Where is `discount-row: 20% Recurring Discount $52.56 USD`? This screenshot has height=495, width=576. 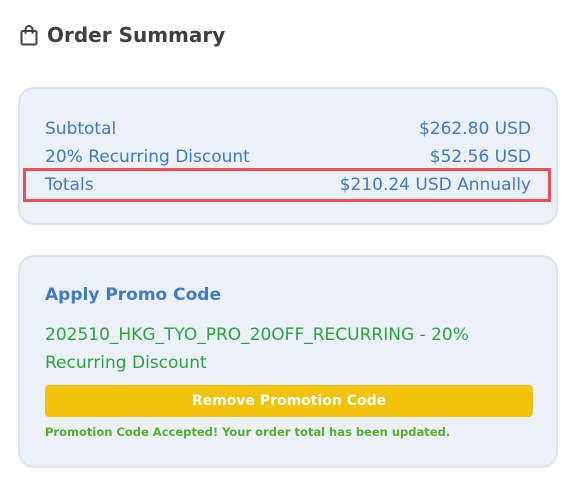 discount-row: 20% Recurring Discount $52.56 USD is located at coordinates (288, 157).